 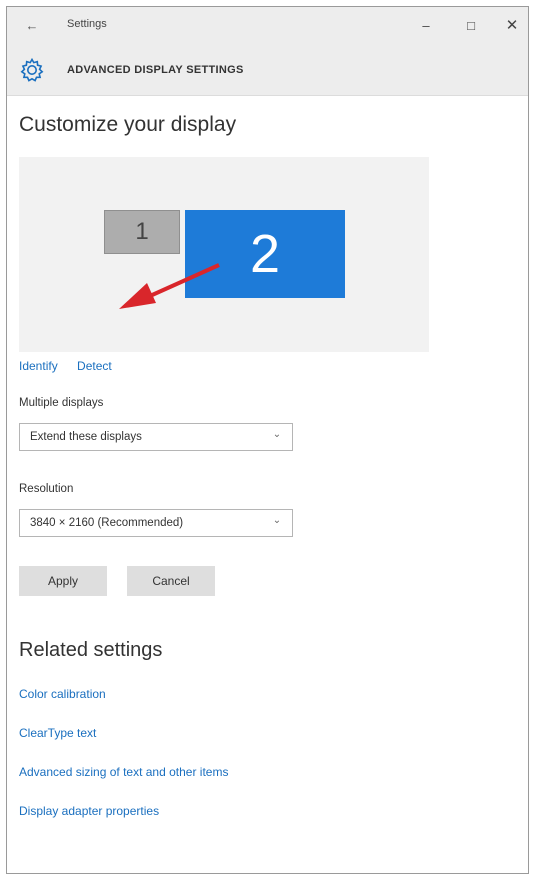 I want to click on resolution-select: 3840 × 2160 (Recommended) ⌄, so click(x=156, y=523).